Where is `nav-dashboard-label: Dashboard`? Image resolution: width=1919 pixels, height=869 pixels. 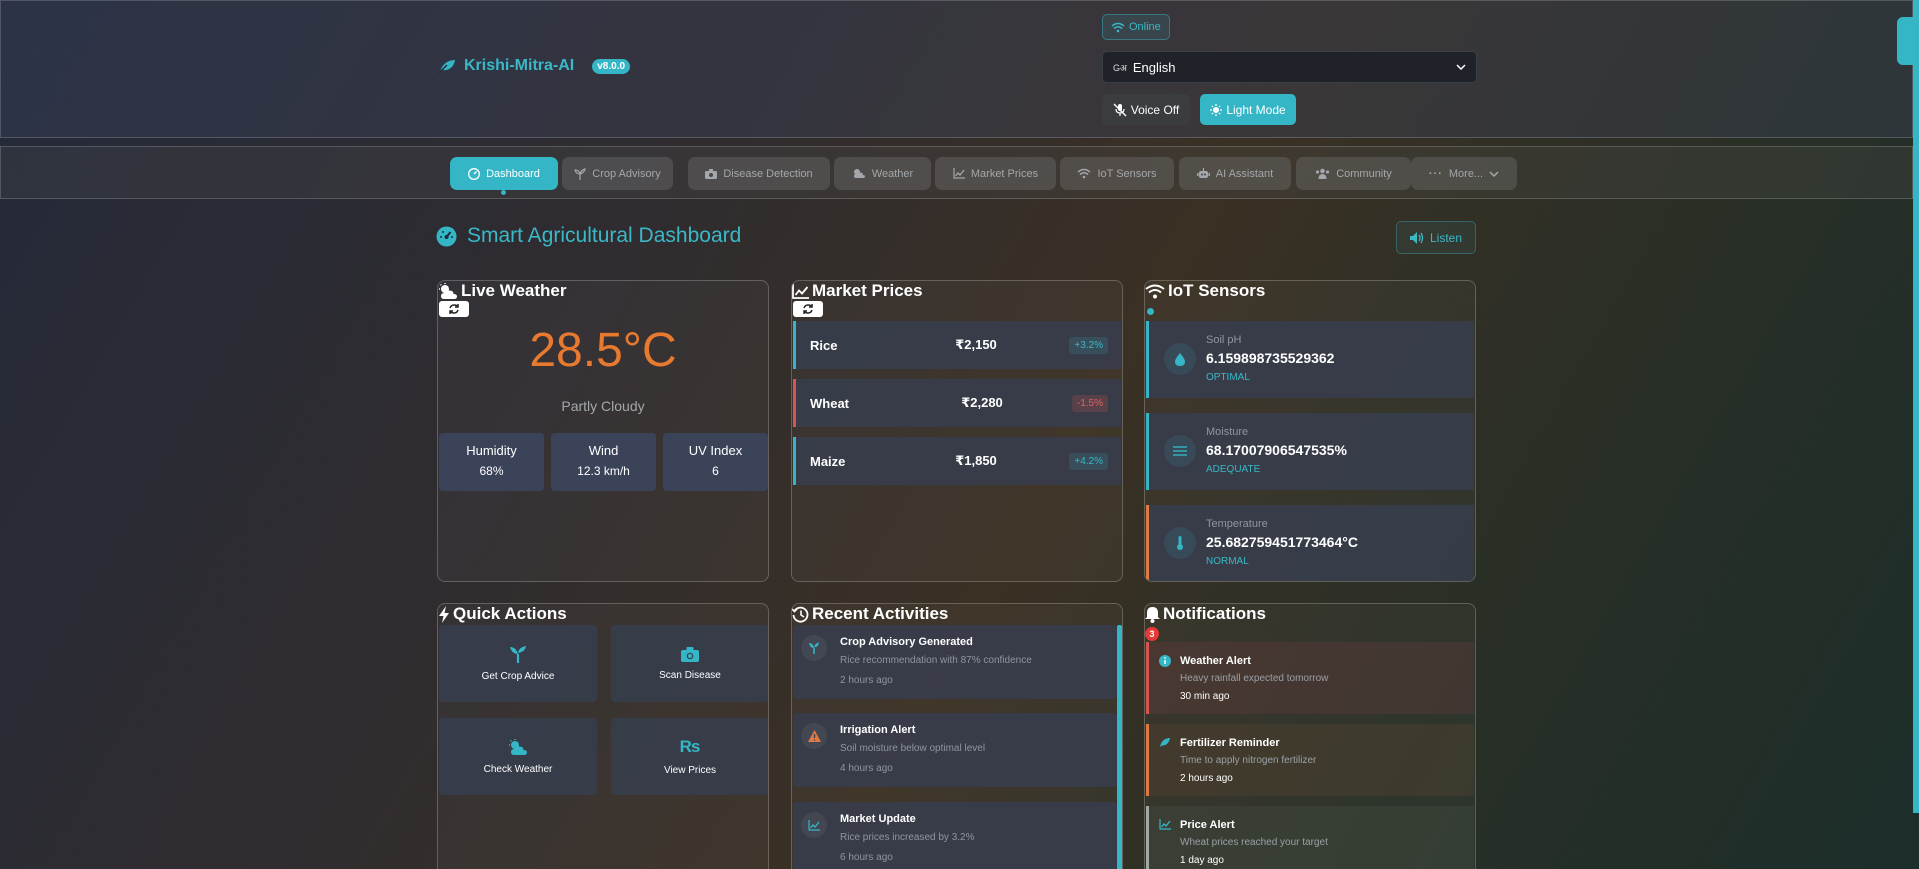
nav-dashboard-label: Dashboard is located at coordinates (513, 173).